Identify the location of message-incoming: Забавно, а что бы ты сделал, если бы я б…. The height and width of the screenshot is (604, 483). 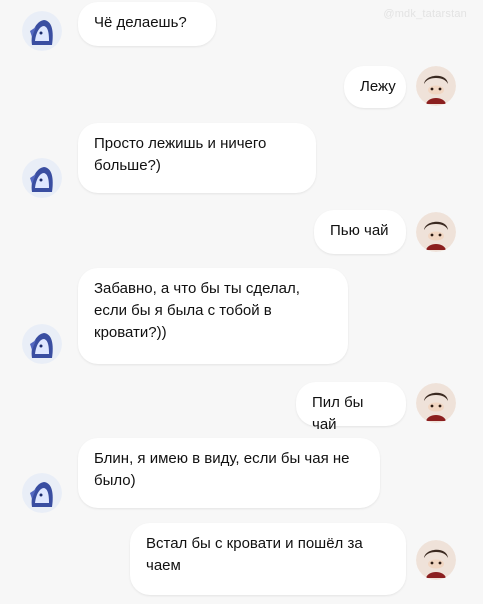
(213, 316).